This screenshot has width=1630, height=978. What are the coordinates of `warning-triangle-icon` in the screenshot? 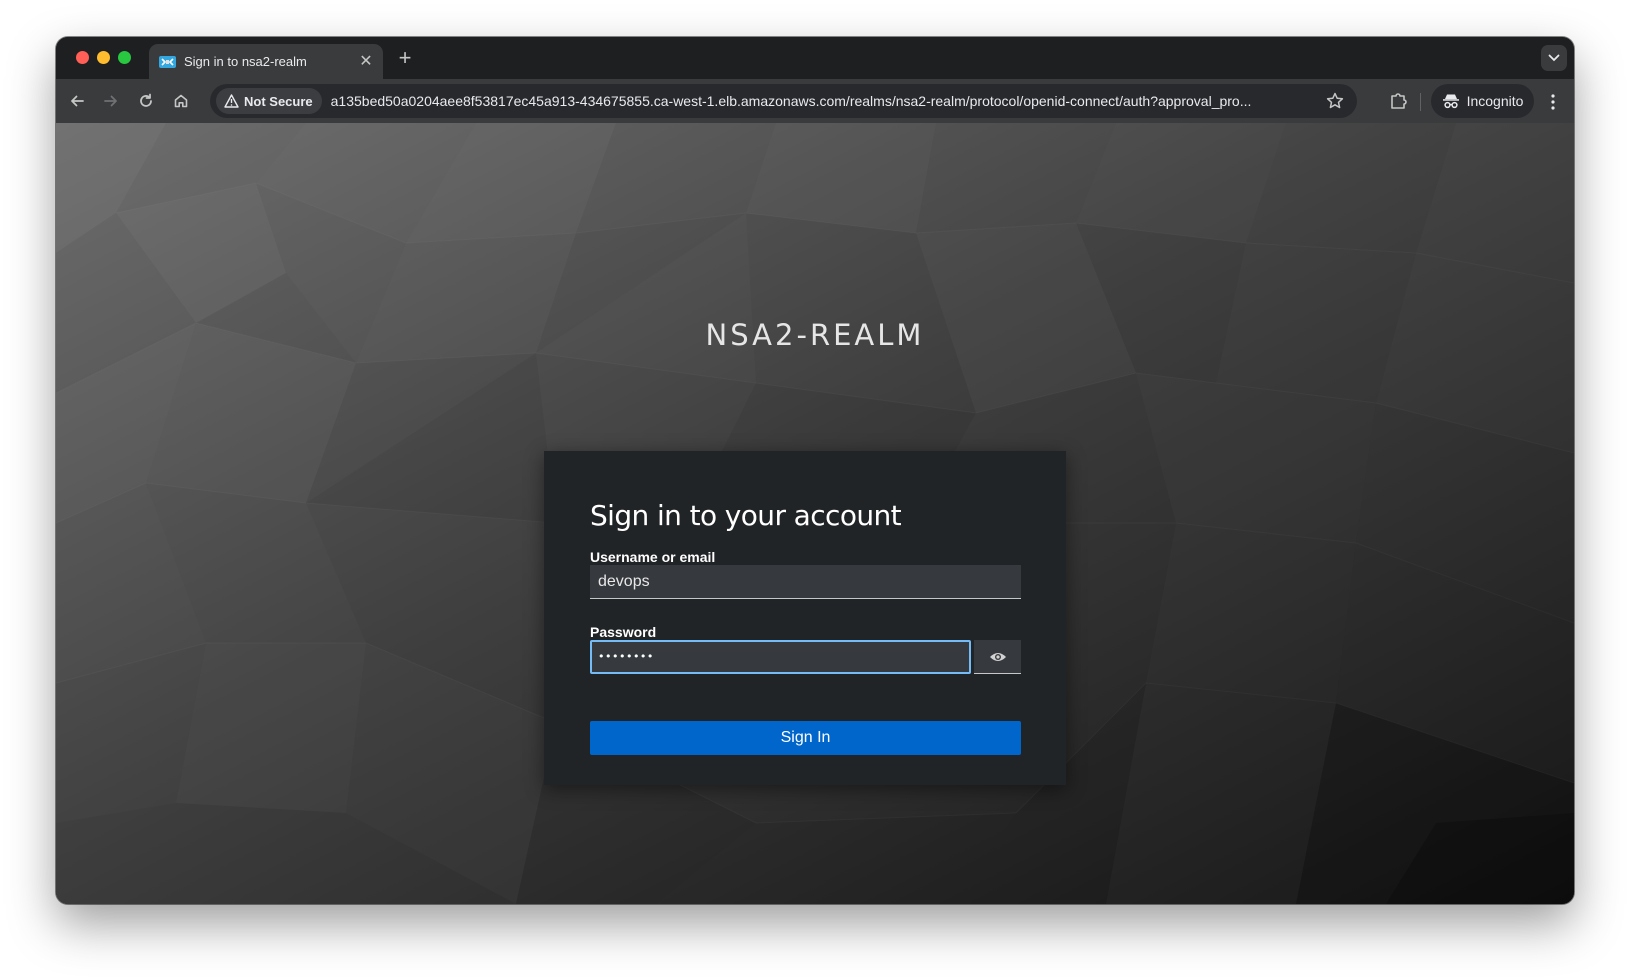 It's located at (231, 101).